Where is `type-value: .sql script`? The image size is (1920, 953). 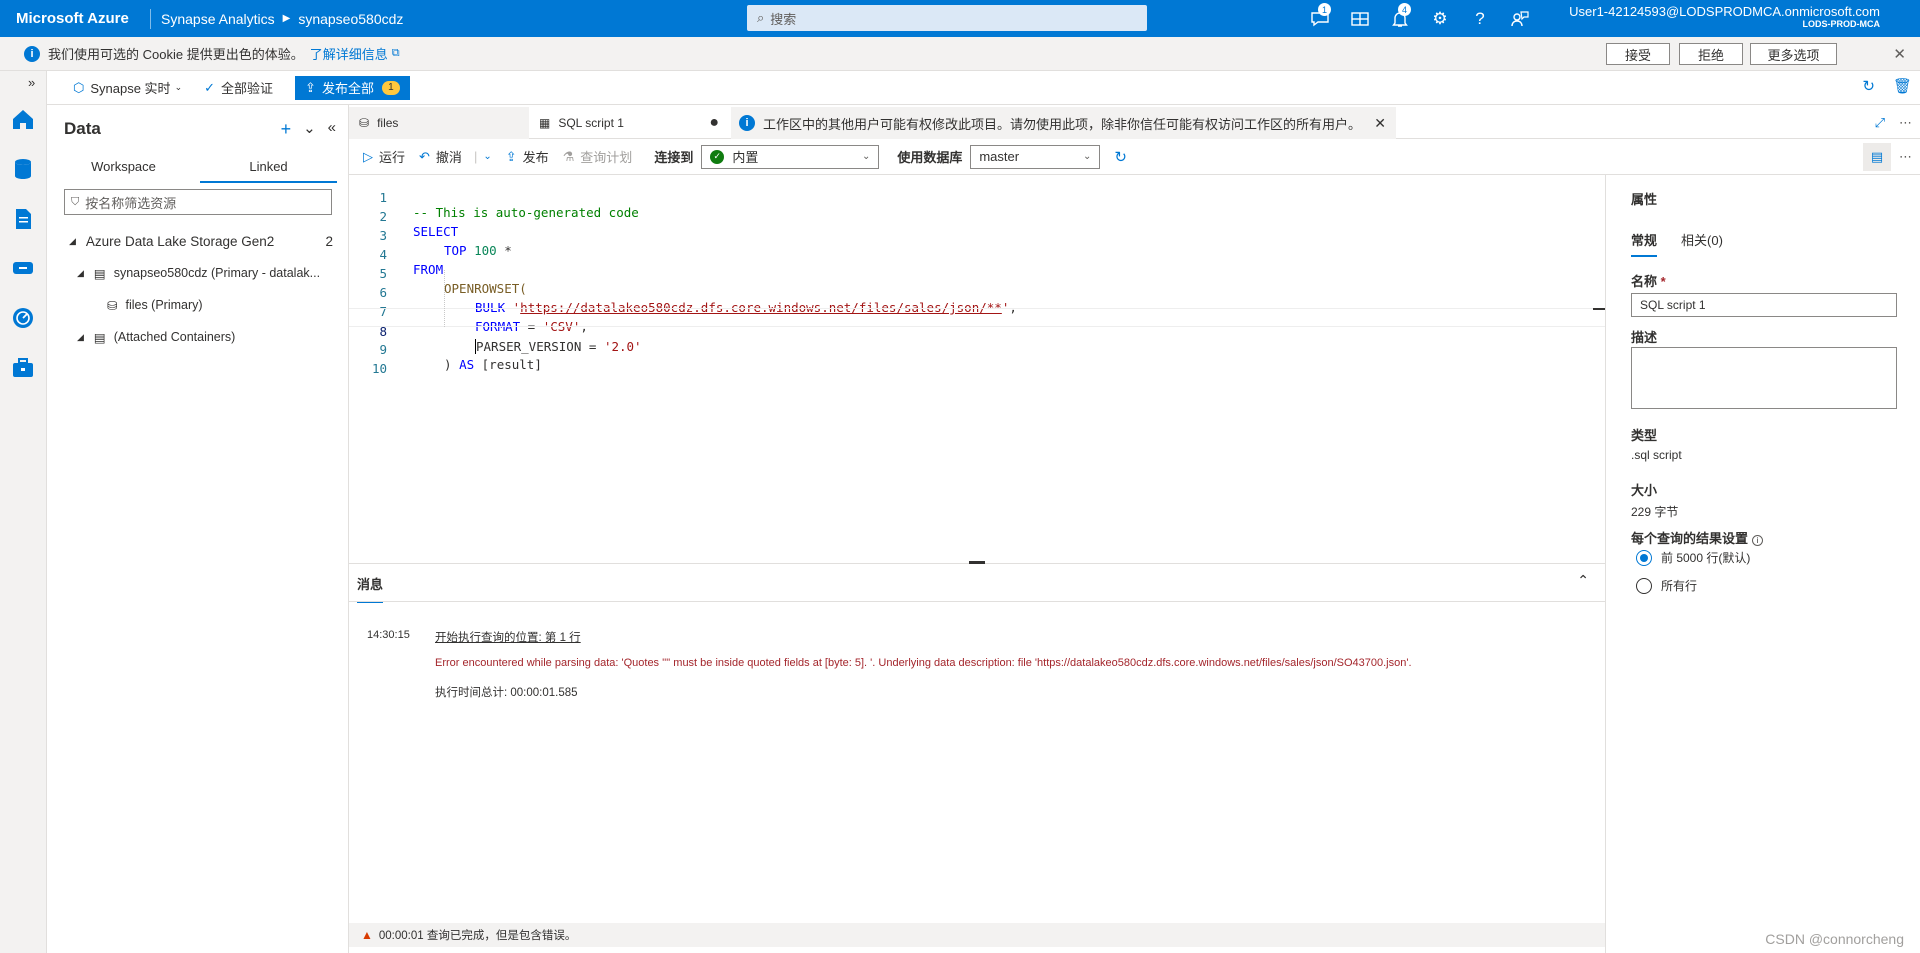 type-value: .sql script is located at coordinates (1656, 455).